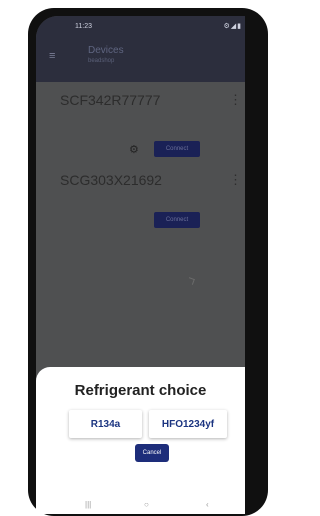 The image size is (320, 516). I want to click on status-icons: ⚙◢▮, so click(232, 26).